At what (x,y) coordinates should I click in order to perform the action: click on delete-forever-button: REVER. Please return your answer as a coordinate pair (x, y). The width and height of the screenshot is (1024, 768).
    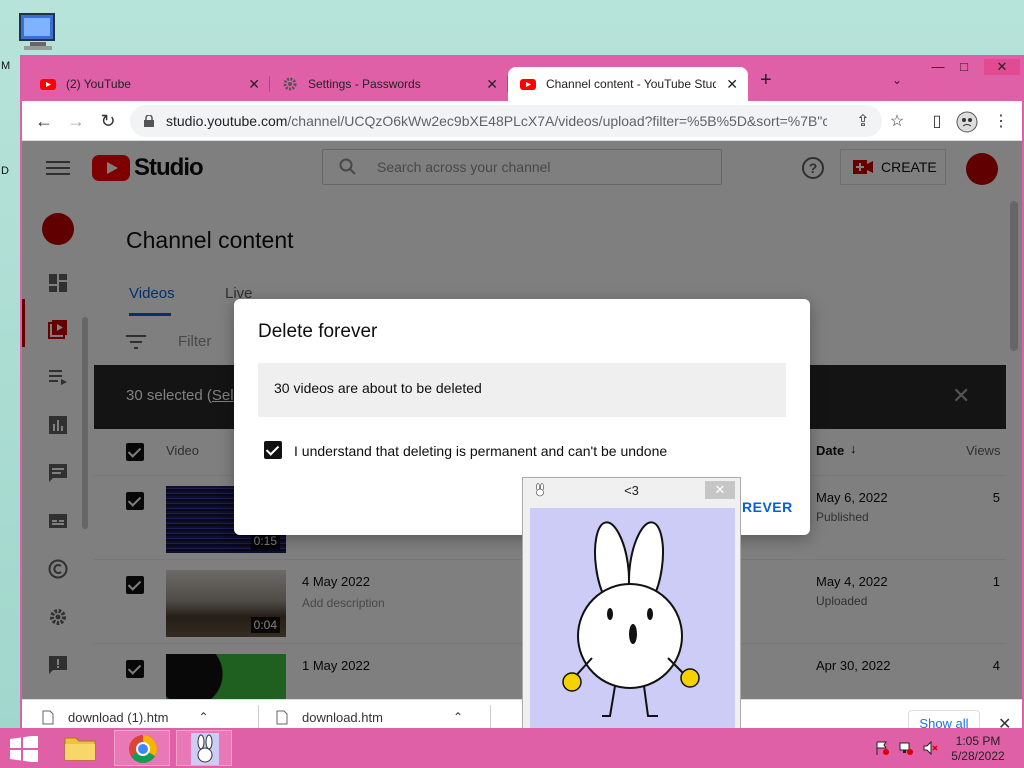
    Looking at the image, I should click on (767, 507).